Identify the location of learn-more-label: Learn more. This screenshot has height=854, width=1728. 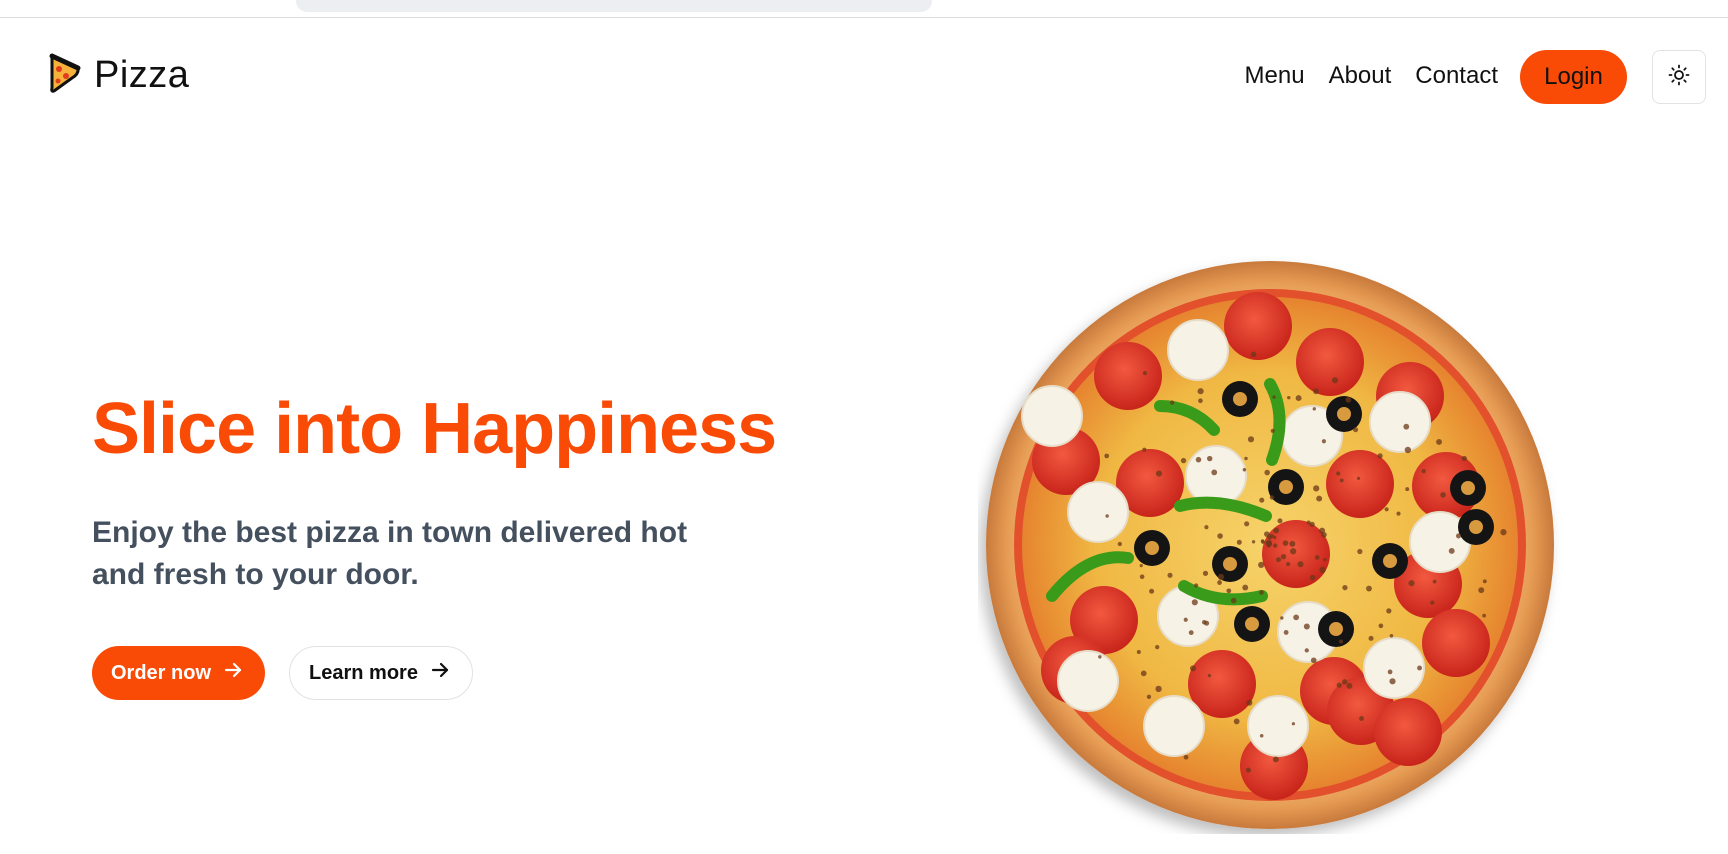
(363, 672).